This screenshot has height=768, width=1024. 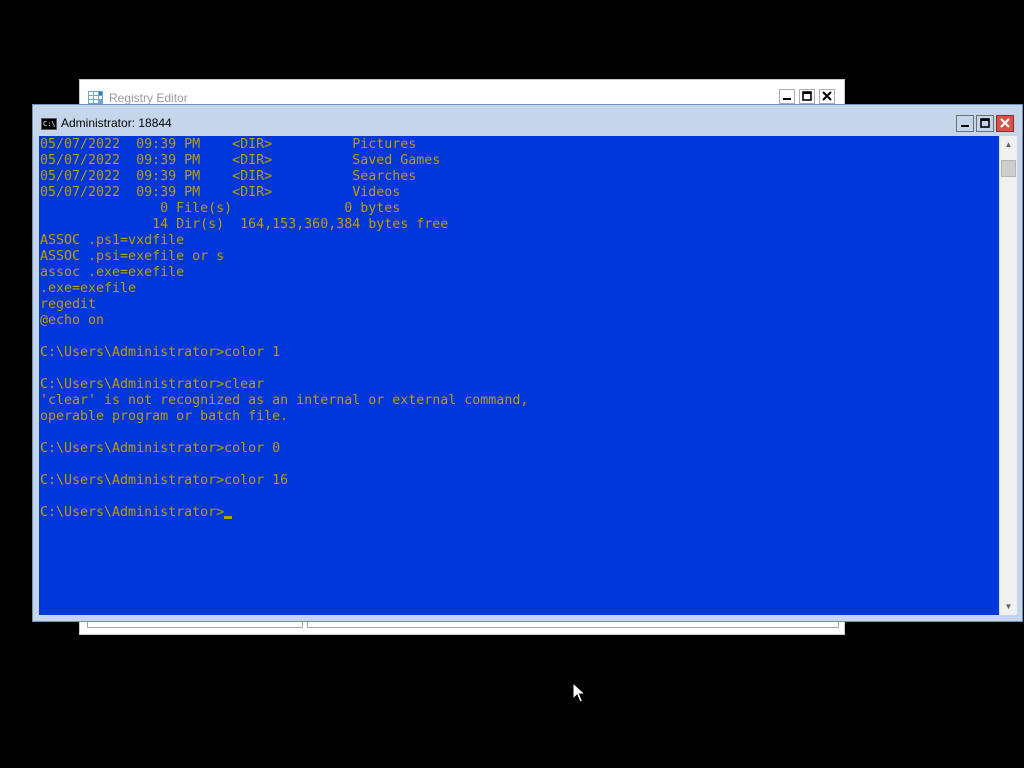 What do you see at coordinates (160, 448) in the screenshot?
I see `console-line: C:\Users\Administrator>color 0` at bounding box center [160, 448].